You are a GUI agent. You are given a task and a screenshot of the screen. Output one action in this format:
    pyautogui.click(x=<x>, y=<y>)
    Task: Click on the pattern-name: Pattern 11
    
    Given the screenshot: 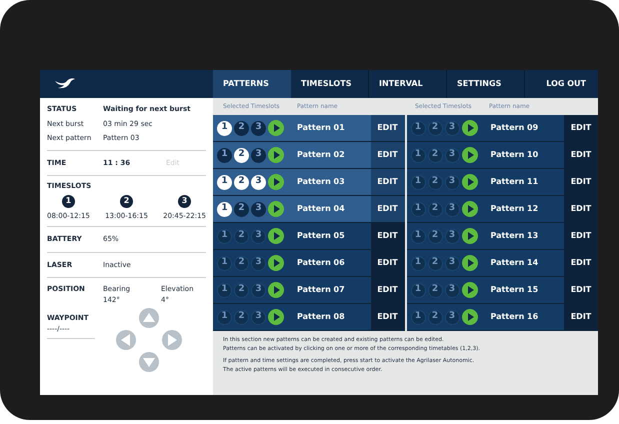 What is the action you would take?
    pyautogui.click(x=515, y=182)
    